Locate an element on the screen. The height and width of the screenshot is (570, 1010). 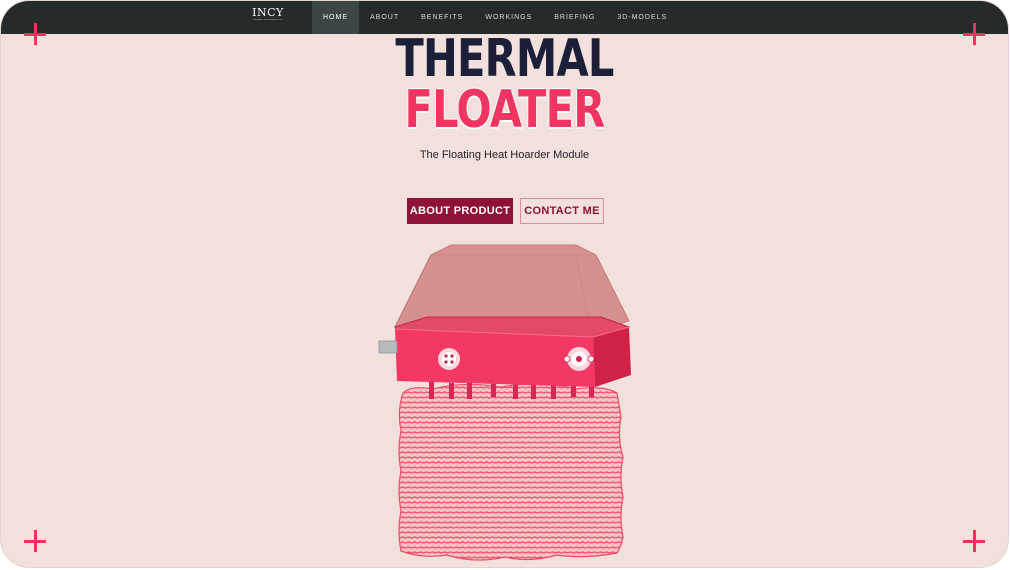
heat-sink-fins is located at coordinates (511, 472).